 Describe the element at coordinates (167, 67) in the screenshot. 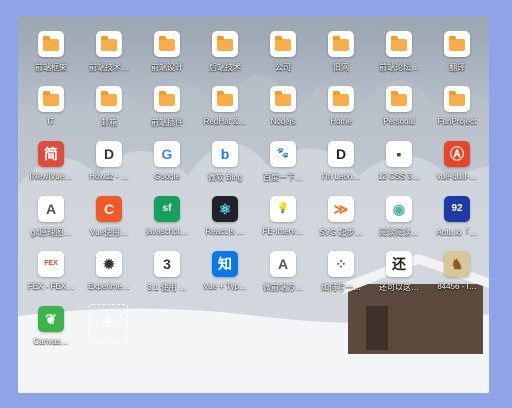

I see `shortcut-label: 前端设计` at that location.